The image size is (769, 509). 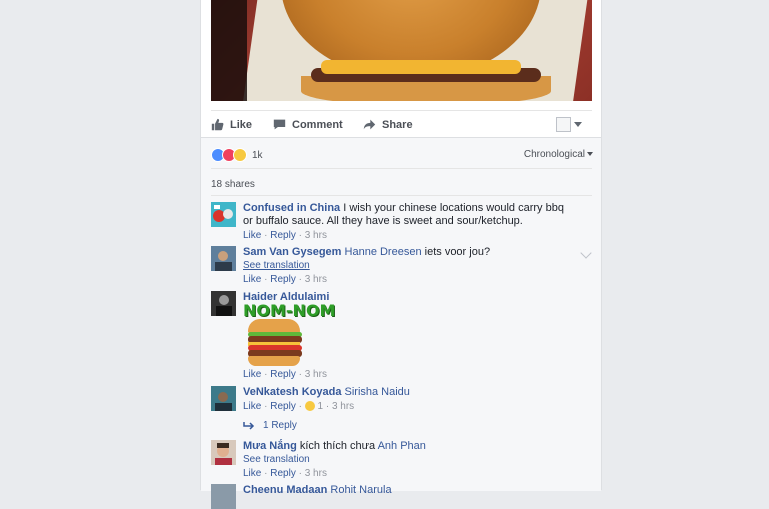 What do you see at coordinates (563, 124) in the screenshot?
I see `profile-thumb-icon` at bounding box center [563, 124].